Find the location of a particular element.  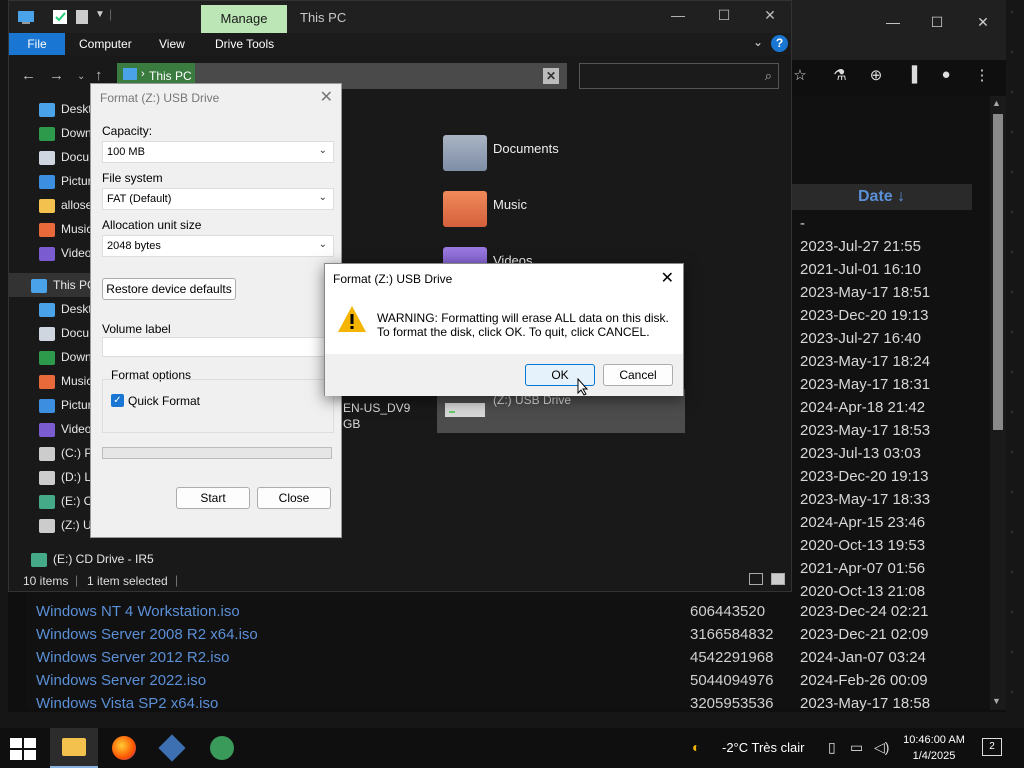

menu-icon: ⋮ is located at coordinates (982, 76).